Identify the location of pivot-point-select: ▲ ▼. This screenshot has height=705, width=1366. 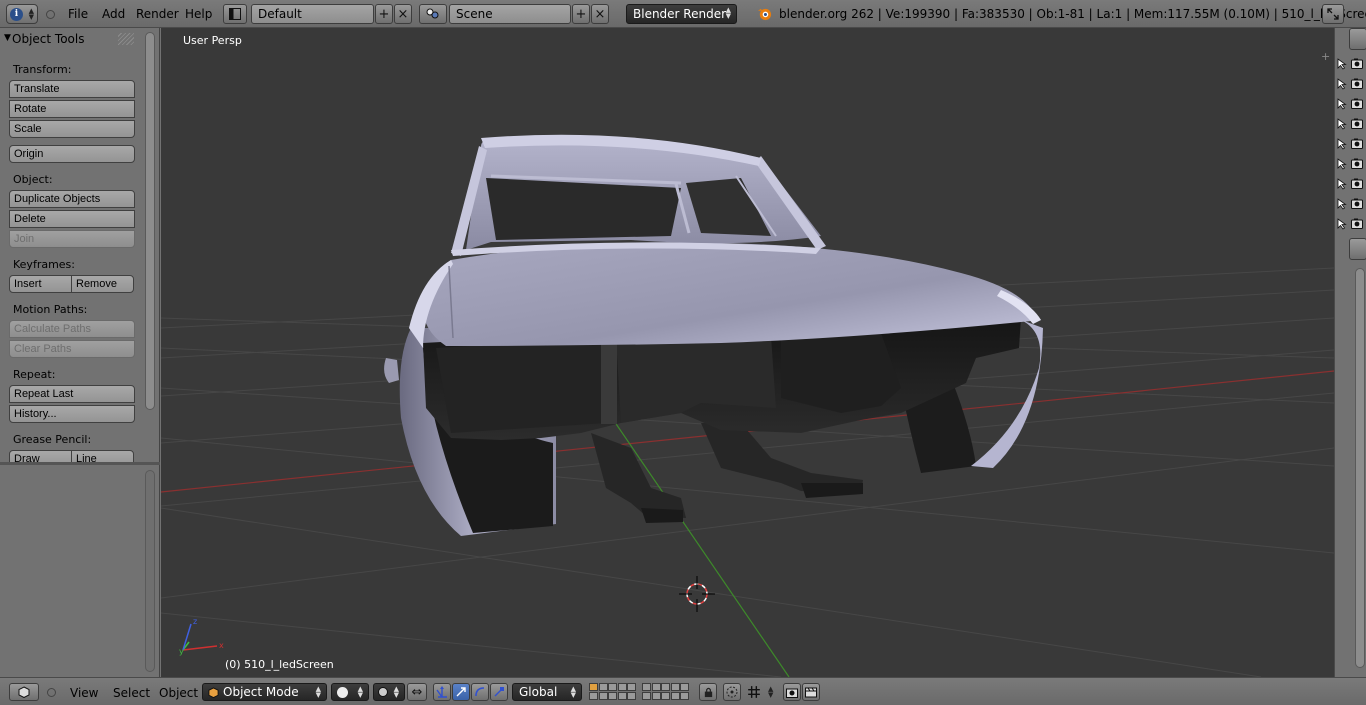
(389, 692).